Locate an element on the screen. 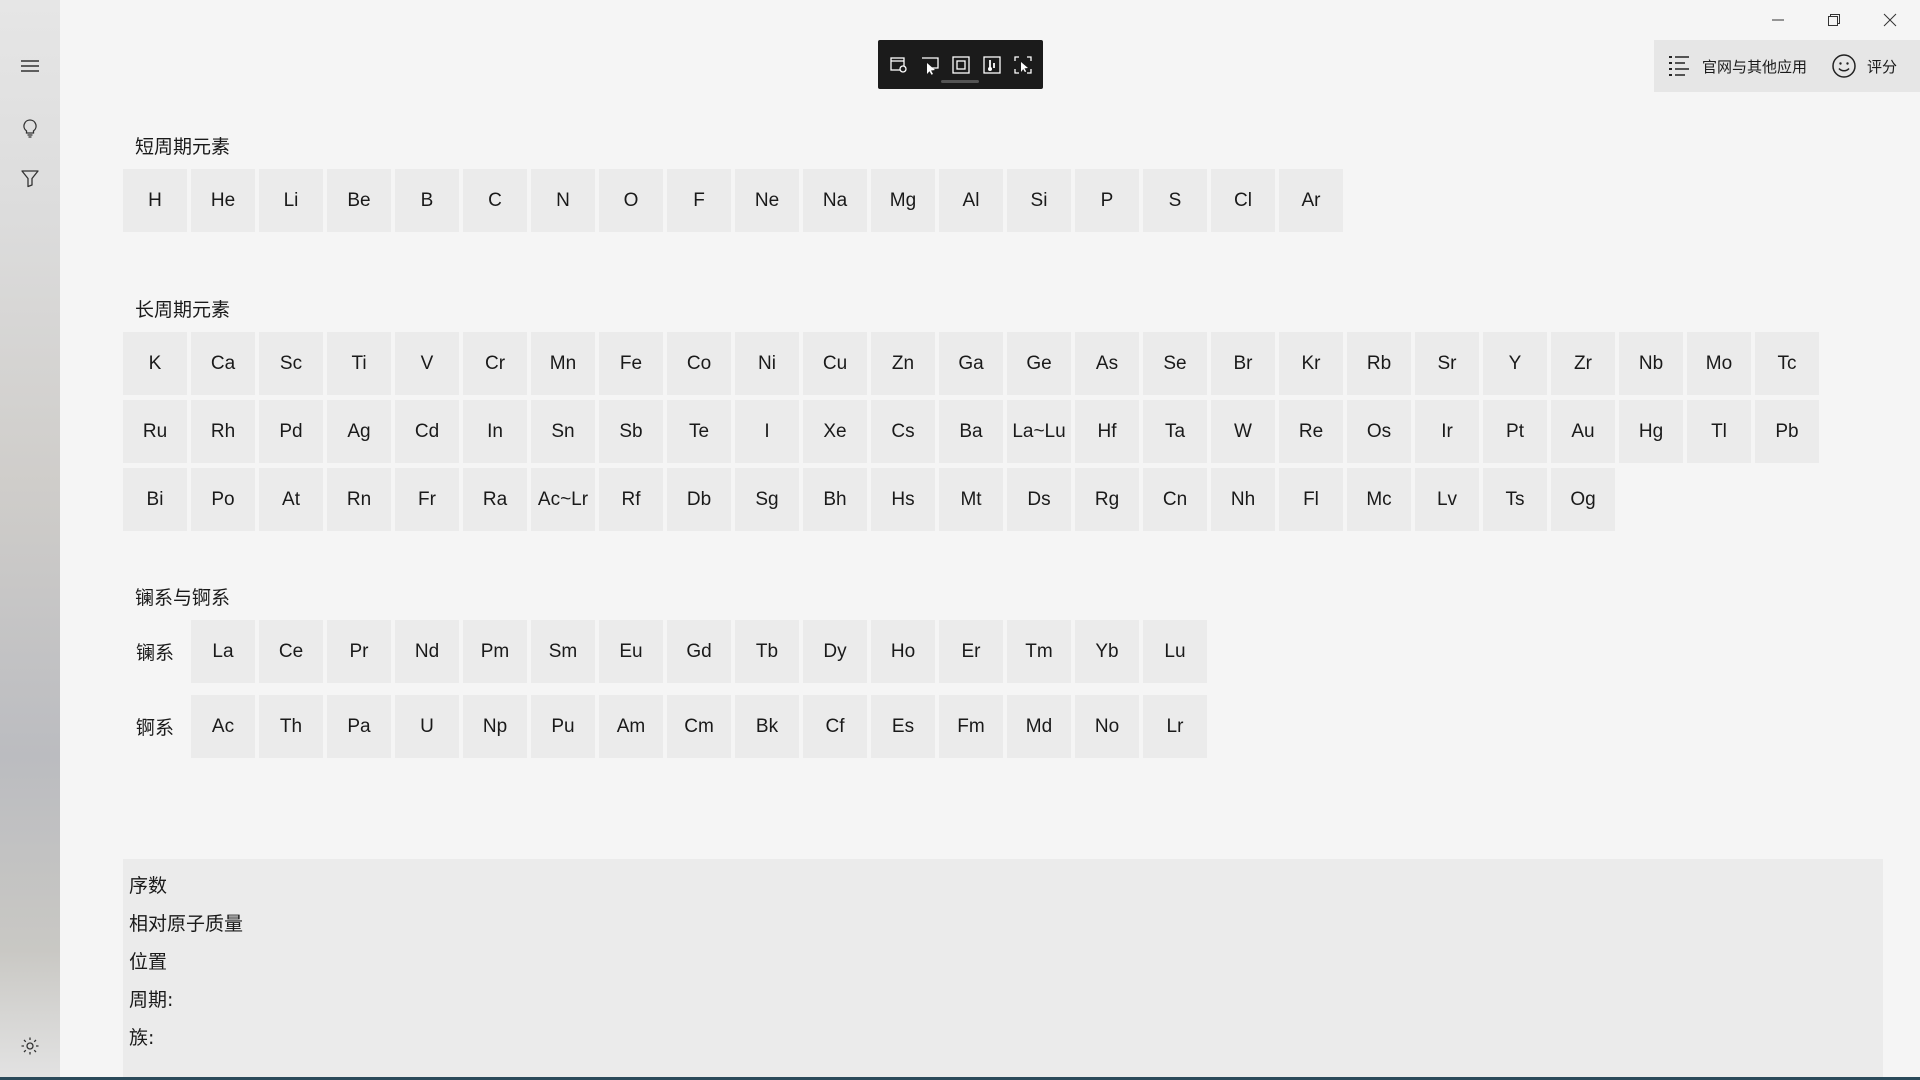 The height and width of the screenshot is (1080, 1920). element-button: Ge is located at coordinates (1039, 363).